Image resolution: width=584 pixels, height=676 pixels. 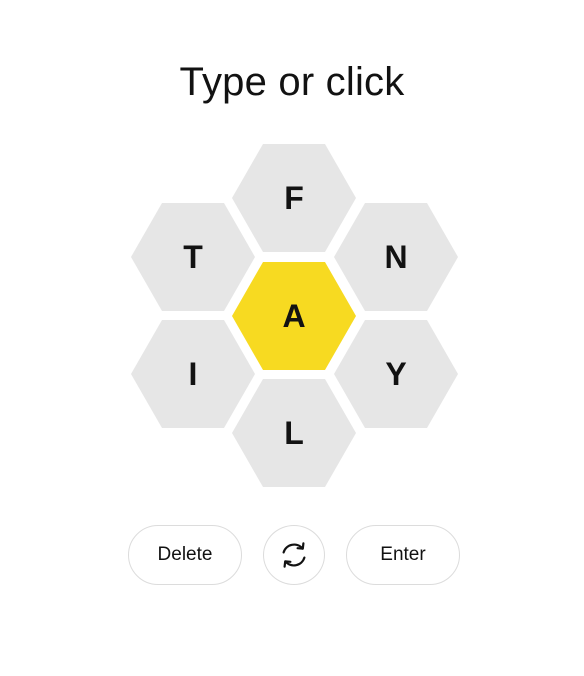 I want to click on hive-cell-lower-left: I, so click(x=193, y=374).